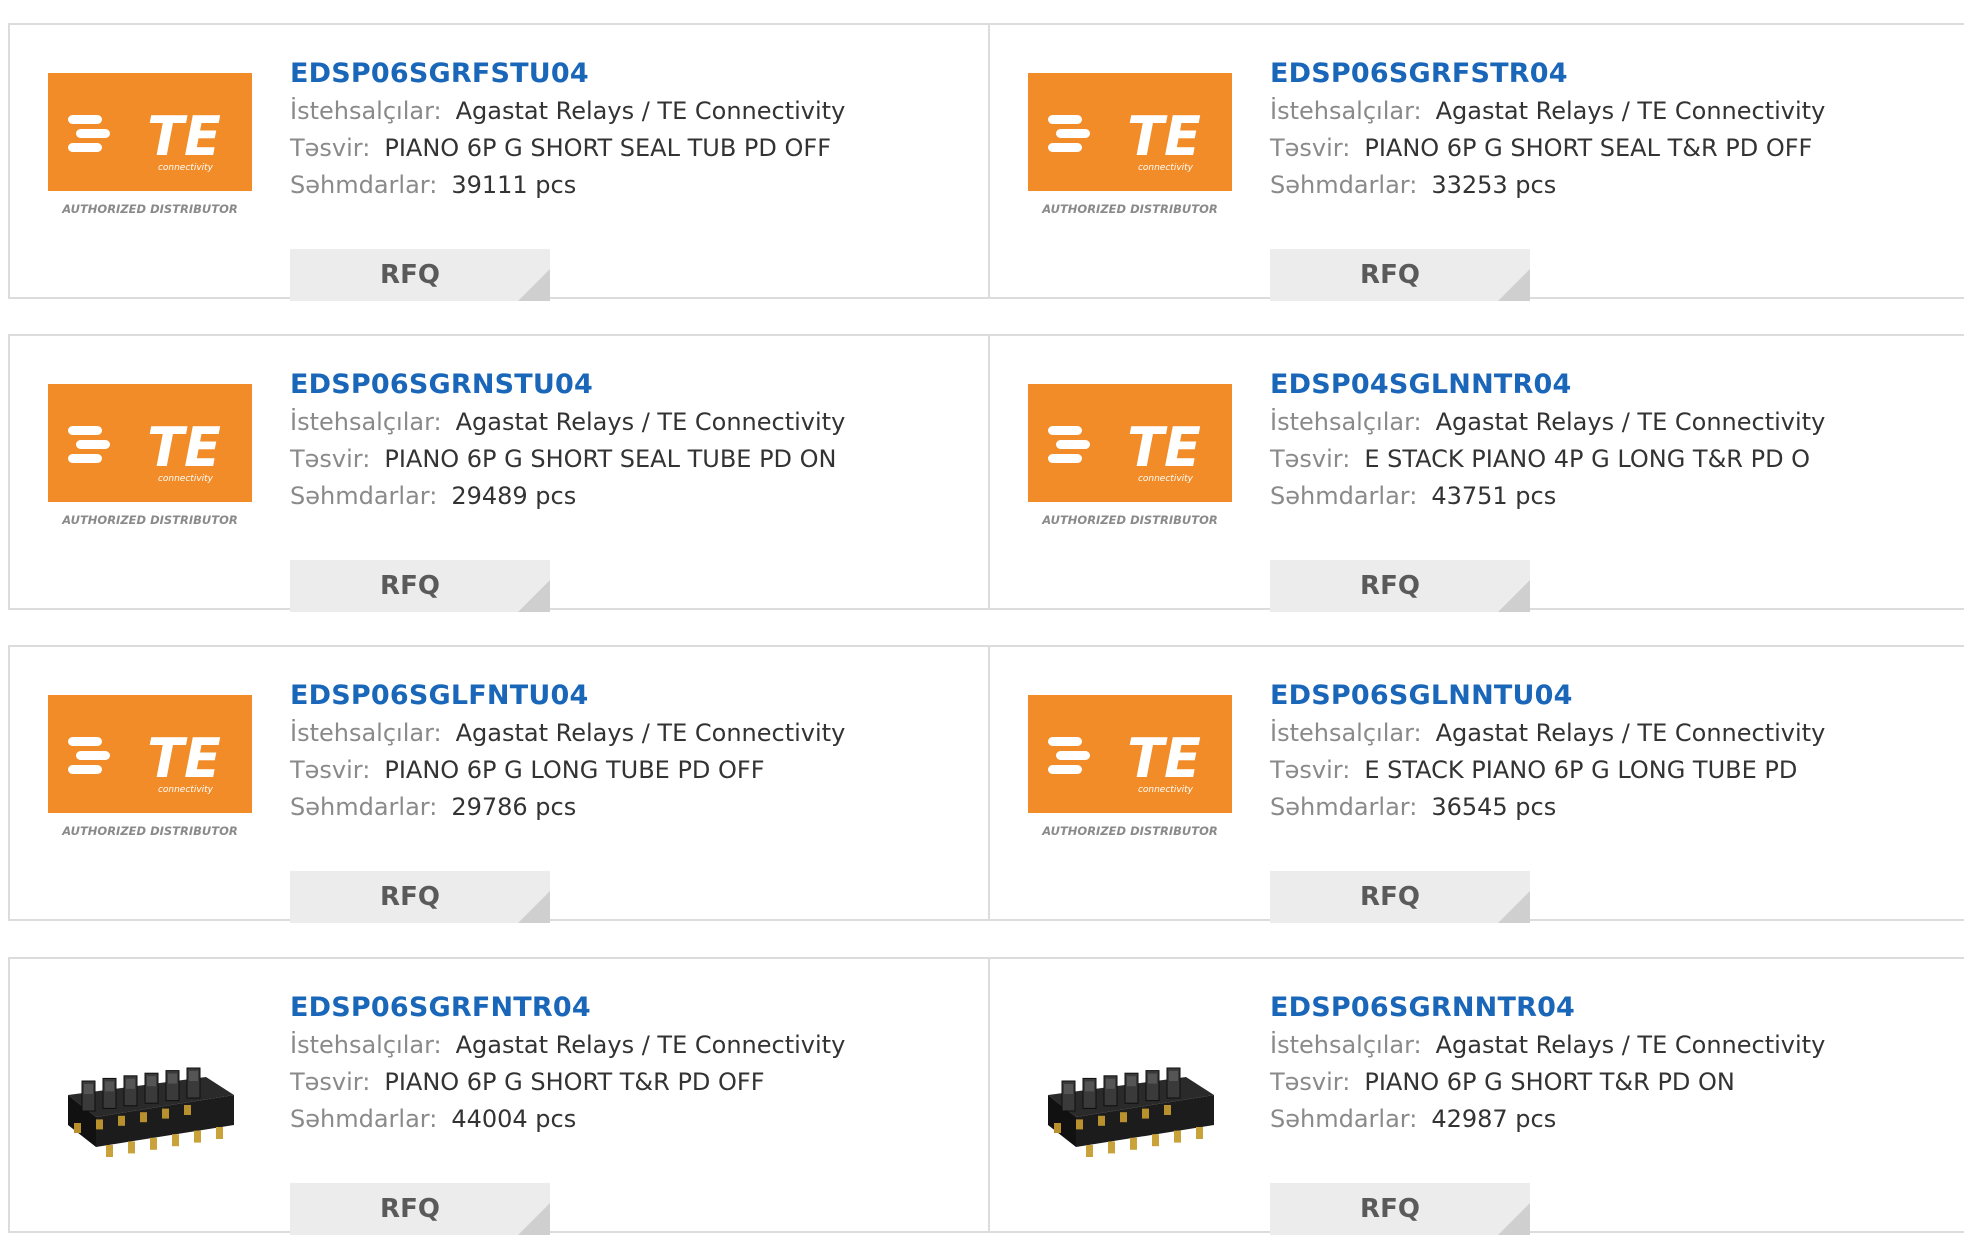 The height and width of the screenshot is (1241, 1964). Describe the element at coordinates (630, 496) in the screenshot. I see `stock-line: Səhmdarlar: 29489 pcs` at that location.